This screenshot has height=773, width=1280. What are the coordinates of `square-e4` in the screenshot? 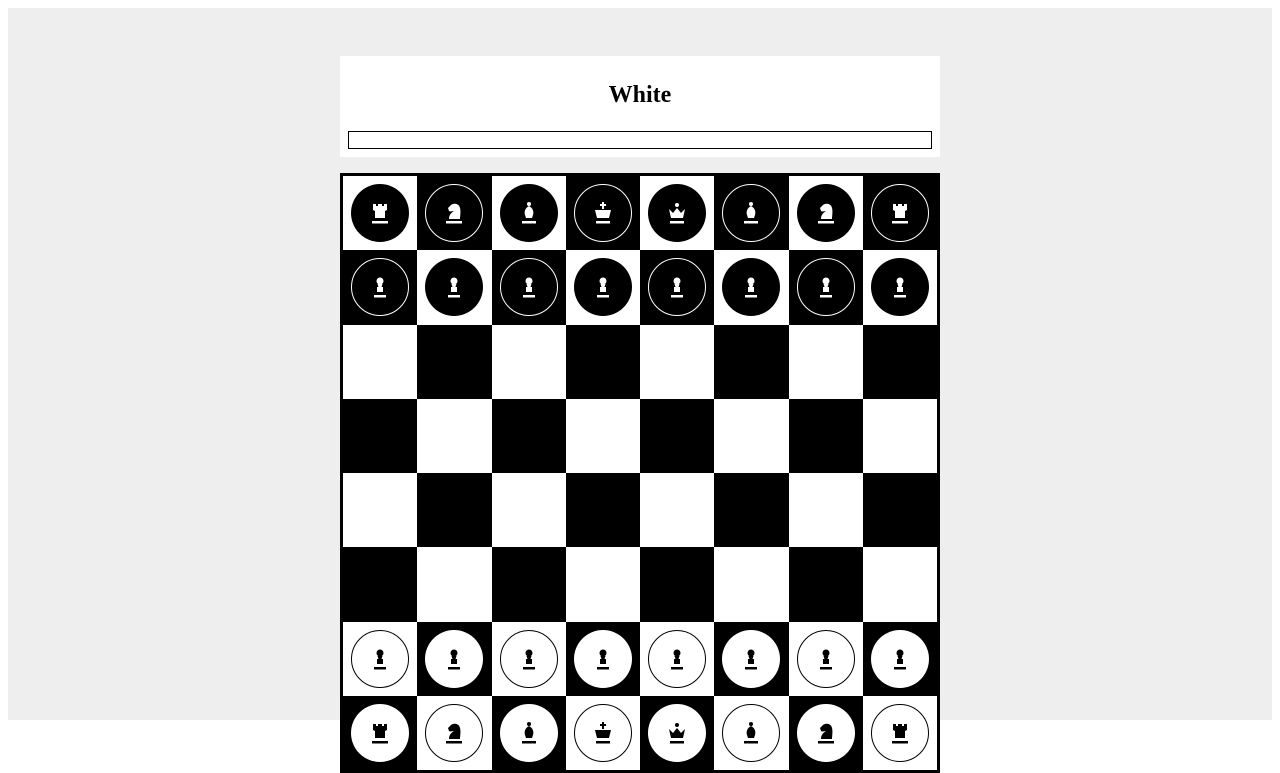 It's located at (677, 510).